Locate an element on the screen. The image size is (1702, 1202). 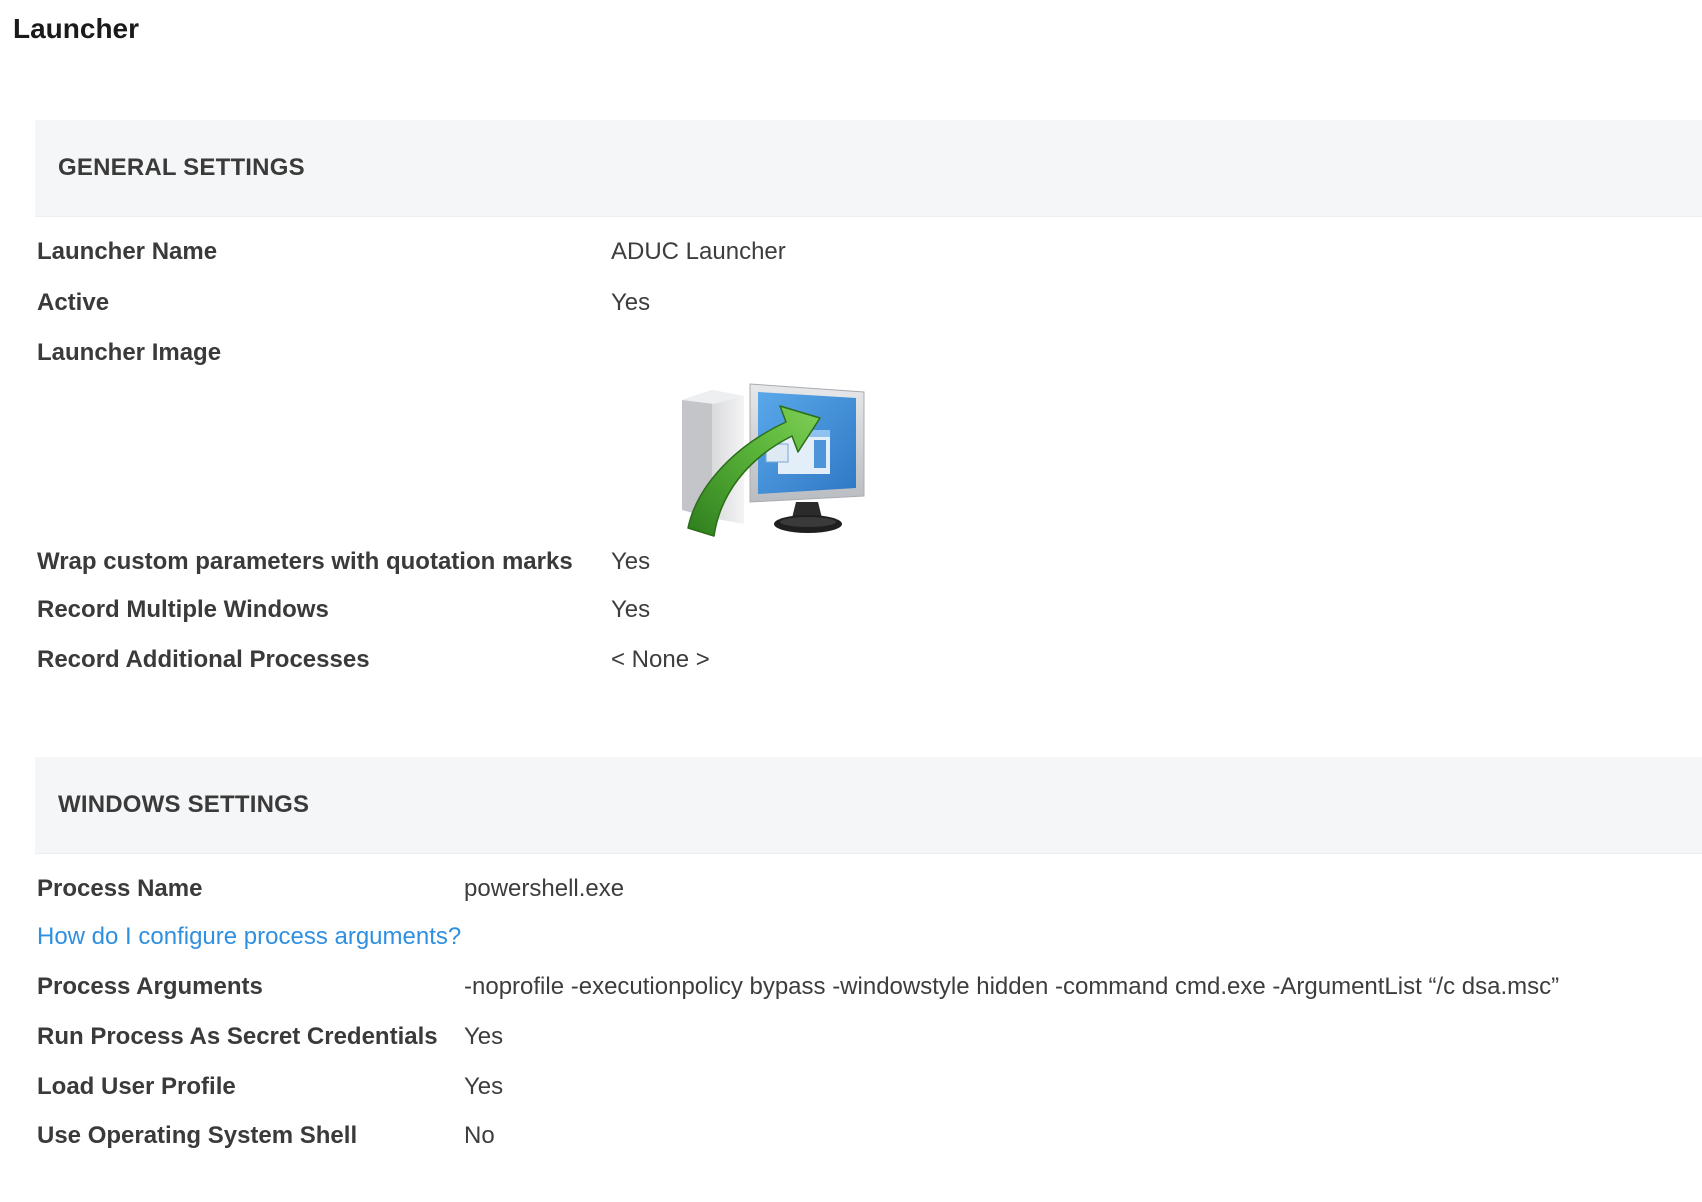
windows-settings-title: WINDOWS SETTINGS is located at coordinates (184, 804).